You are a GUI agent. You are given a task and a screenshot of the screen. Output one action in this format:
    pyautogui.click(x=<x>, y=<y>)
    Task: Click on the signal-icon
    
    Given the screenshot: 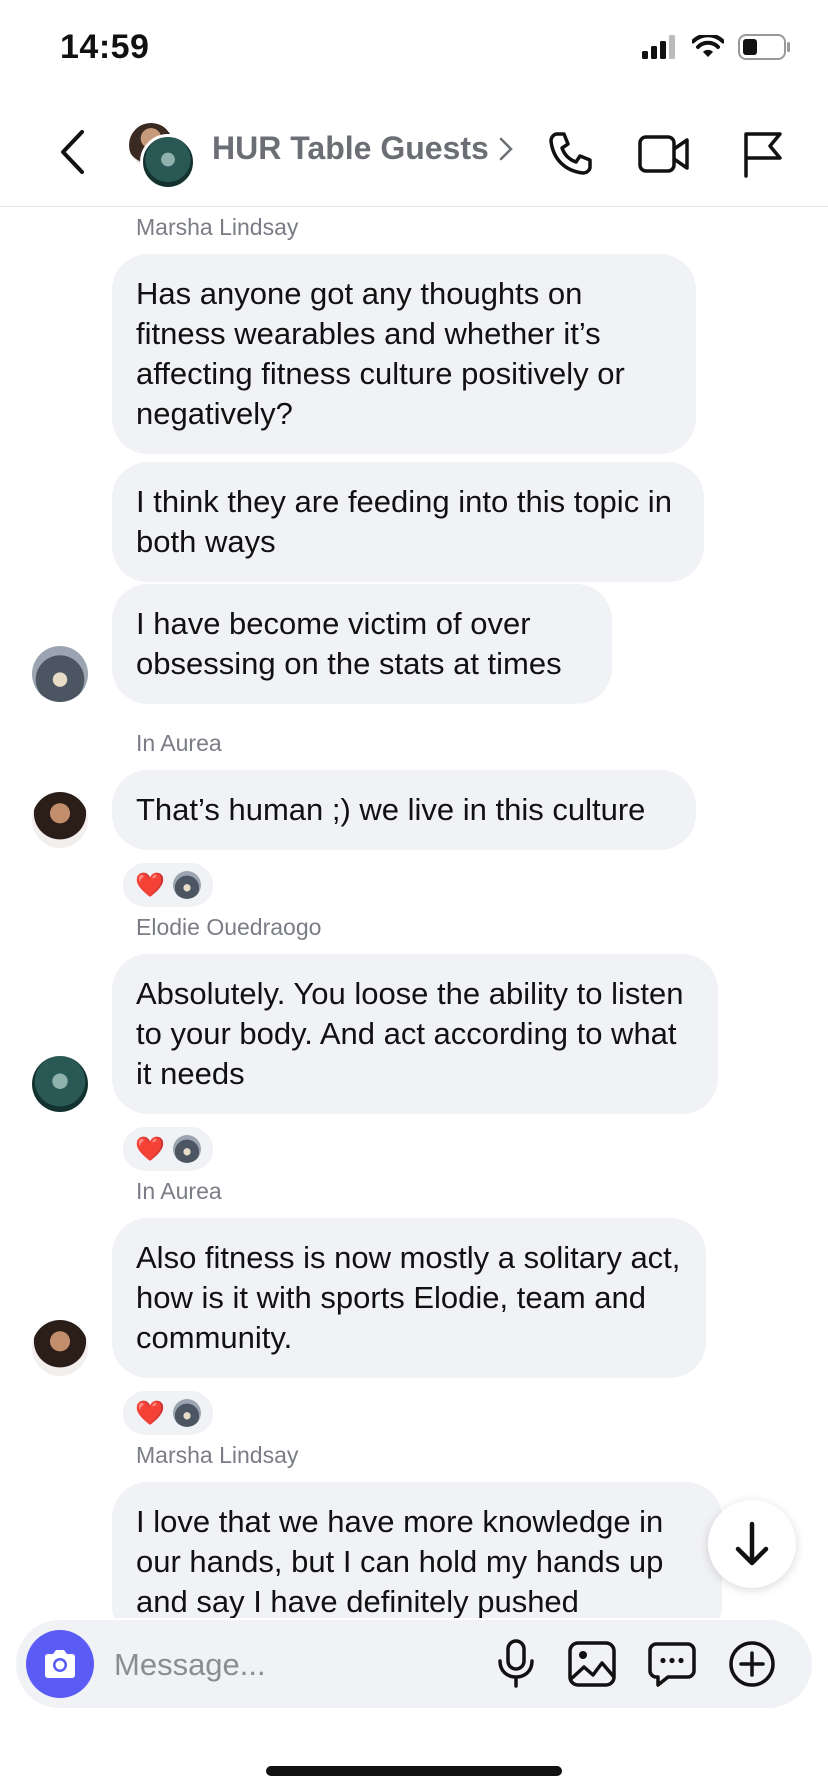 What is the action you would take?
    pyautogui.click(x=658, y=47)
    